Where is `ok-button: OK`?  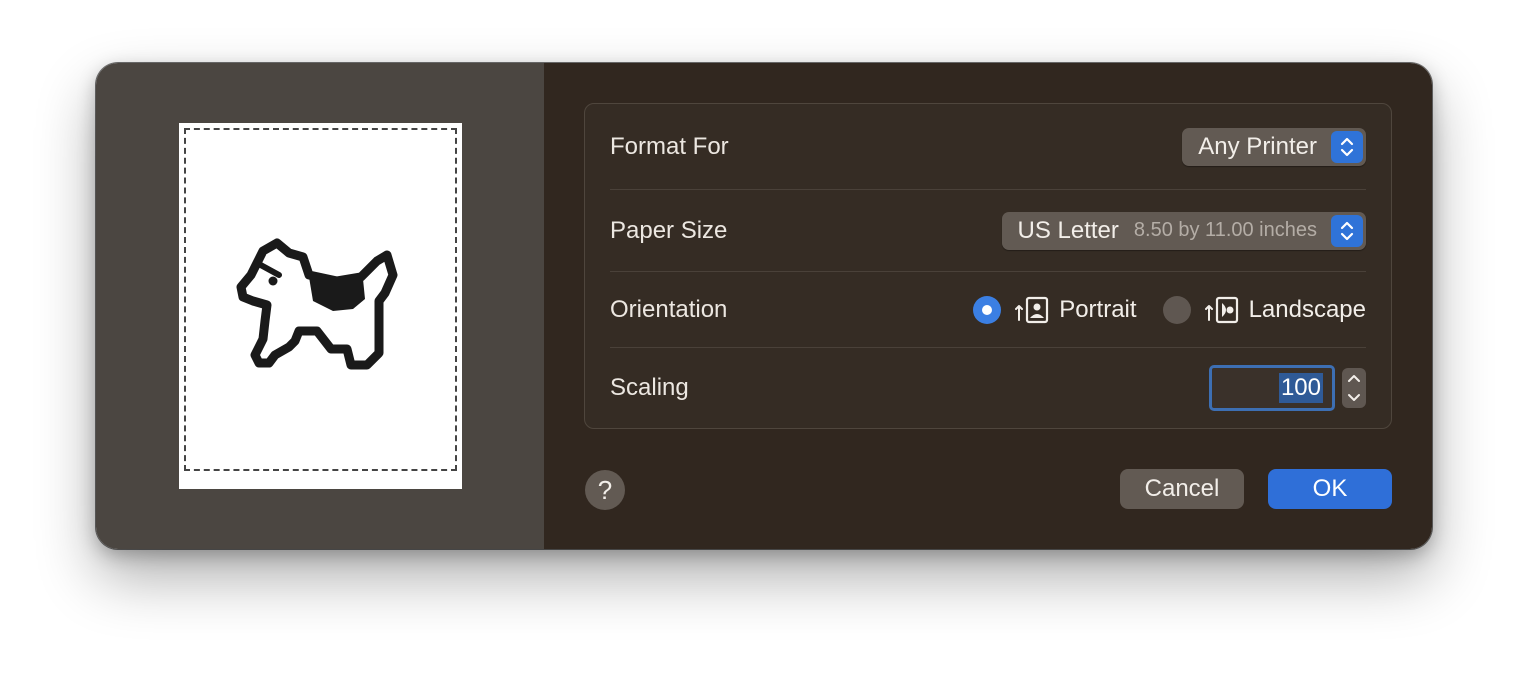 ok-button: OK is located at coordinates (1330, 489).